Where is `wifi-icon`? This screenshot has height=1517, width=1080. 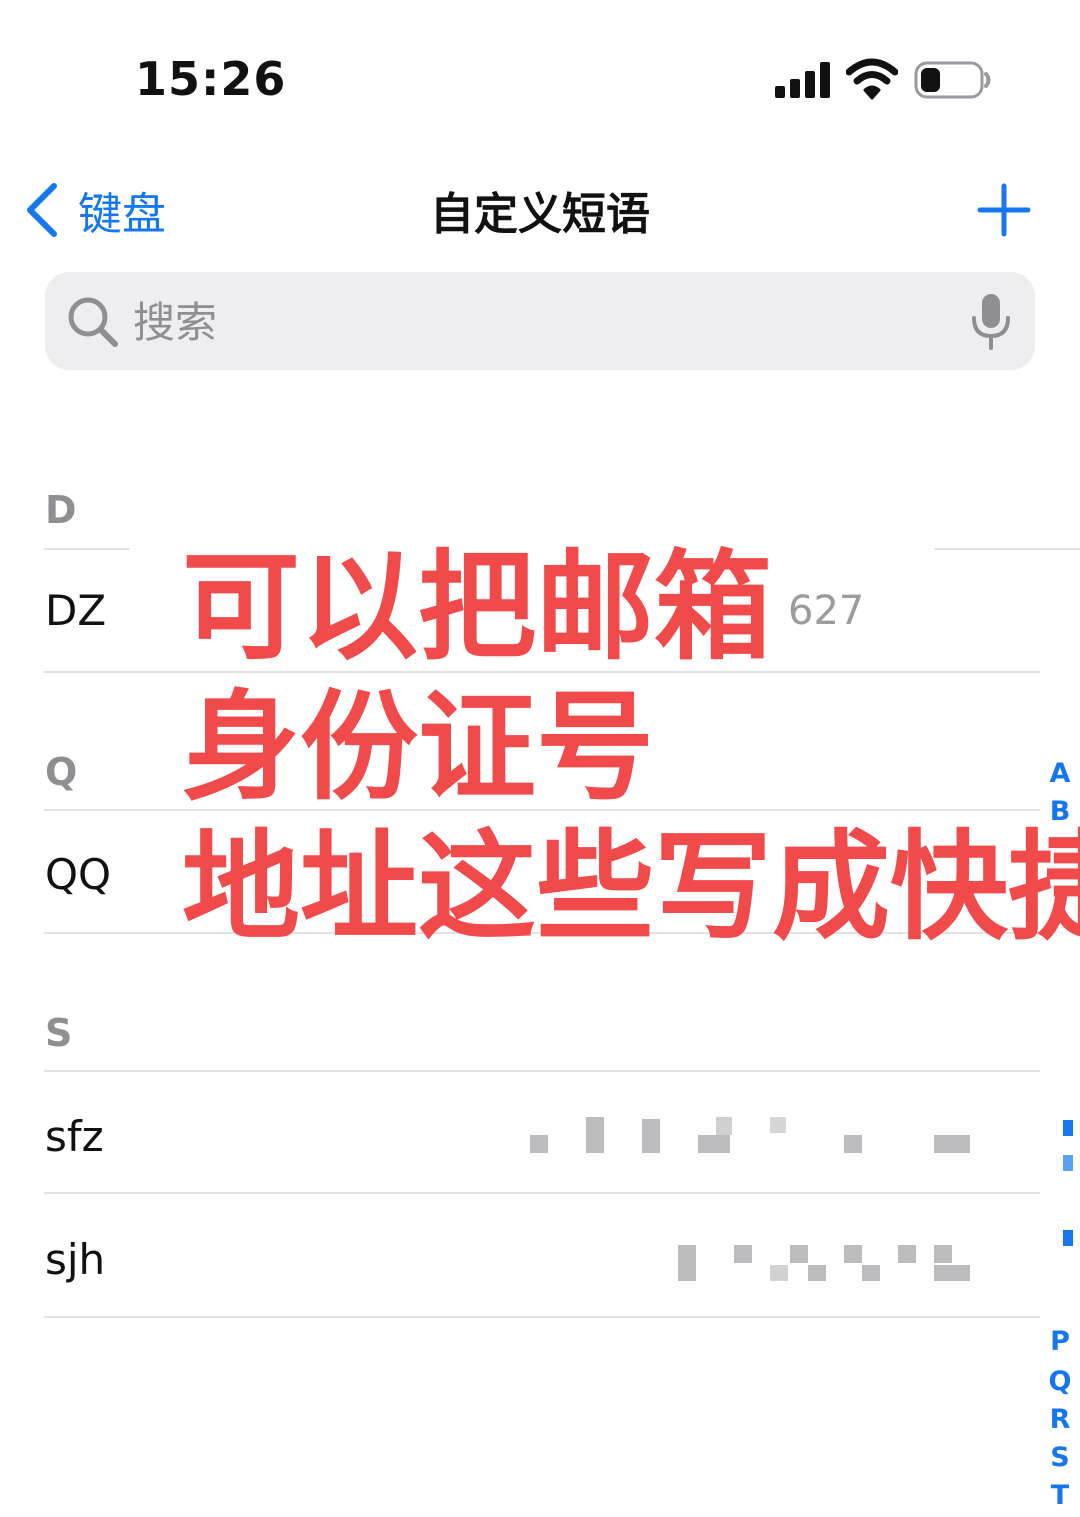 wifi-icon is located at coordinates (872, 79).